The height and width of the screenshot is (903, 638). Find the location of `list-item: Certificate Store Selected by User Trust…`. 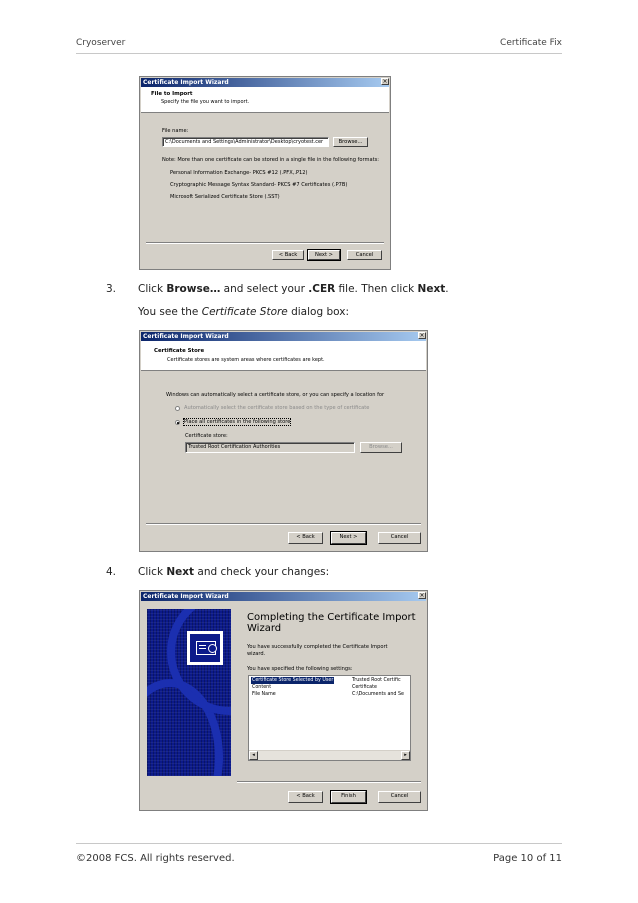

list-item: Certificate Store Selected by User Trust… is located at coordinates (330, 680).